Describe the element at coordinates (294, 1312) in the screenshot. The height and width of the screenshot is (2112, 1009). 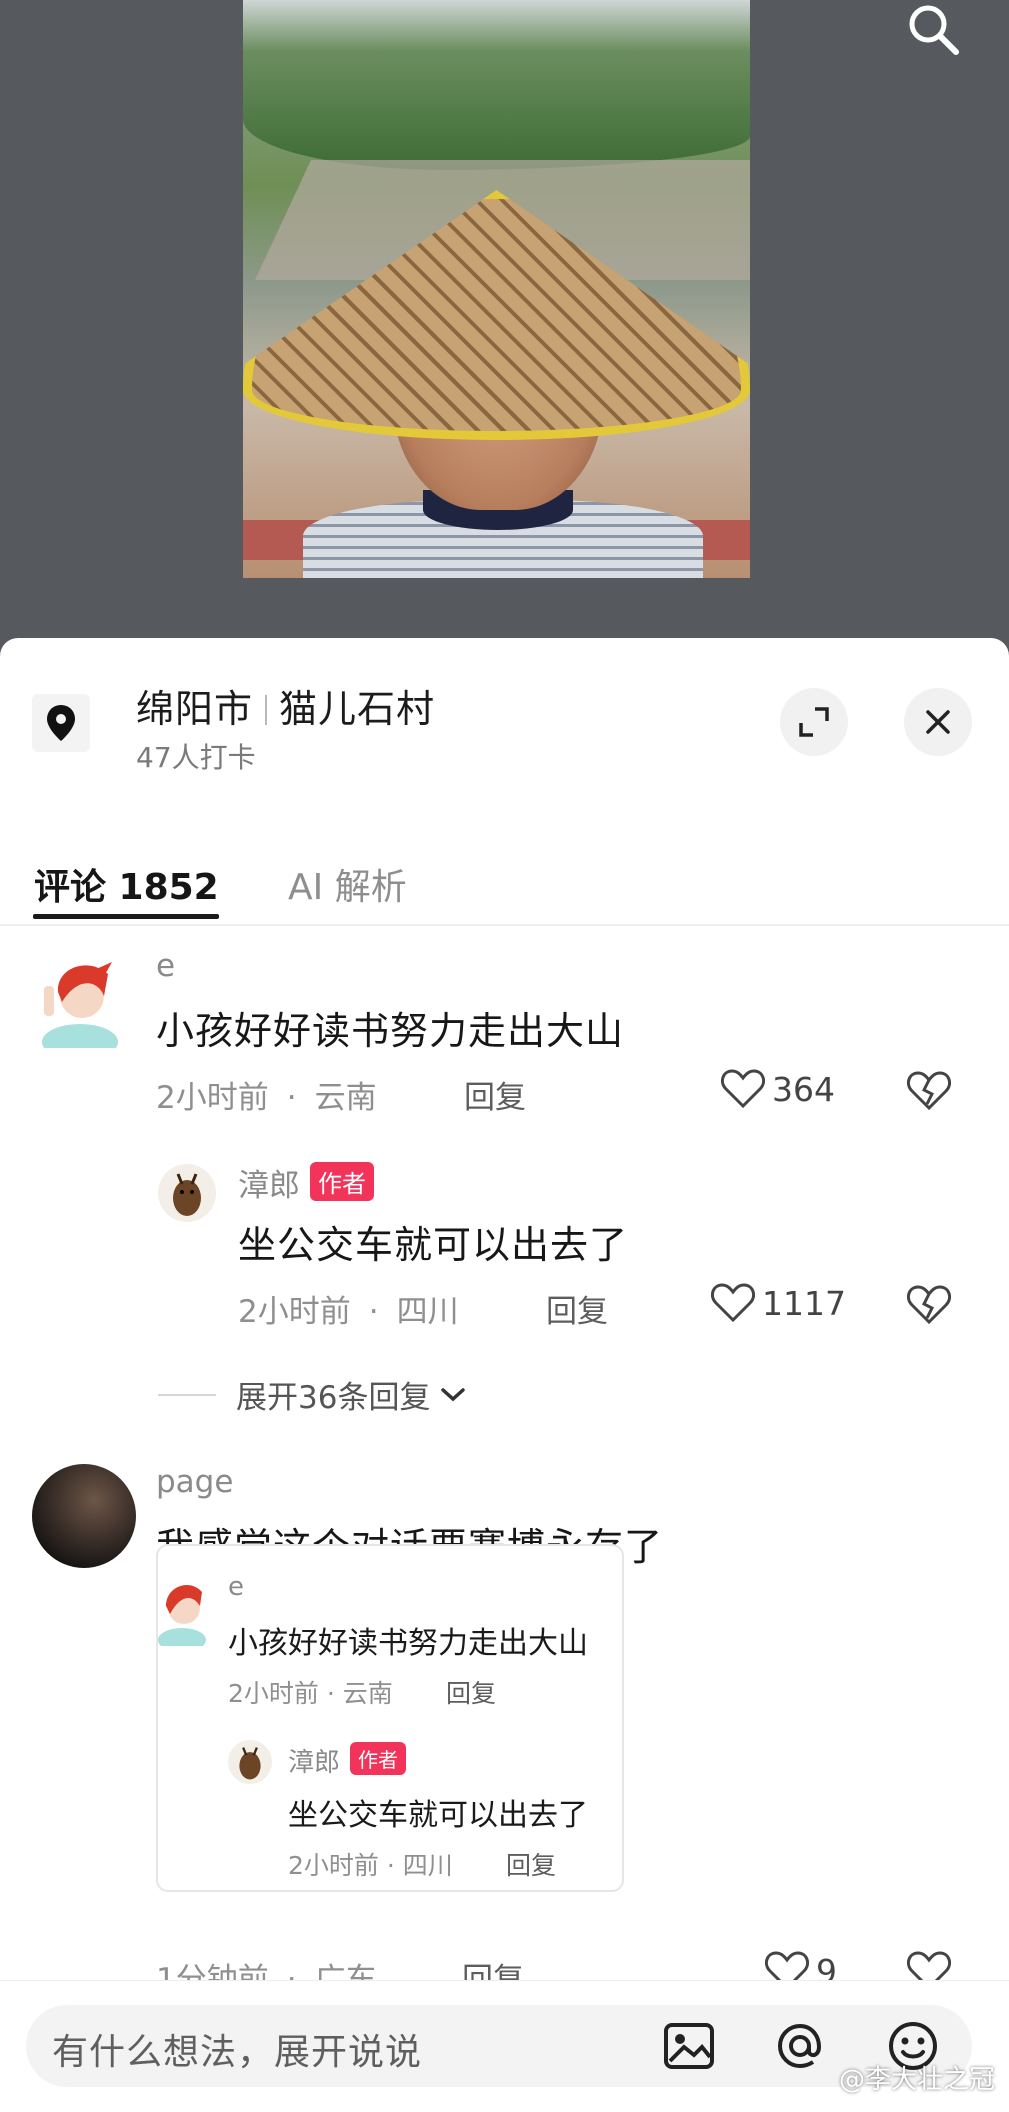
I see `reply-time: 2小时前` at that location.